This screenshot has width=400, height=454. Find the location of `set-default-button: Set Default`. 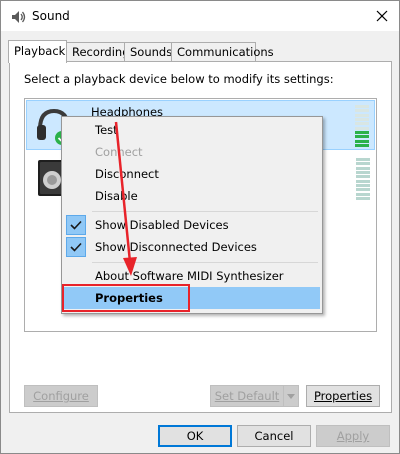

set-default-button: Set Default is located at coordinates (247, 396).